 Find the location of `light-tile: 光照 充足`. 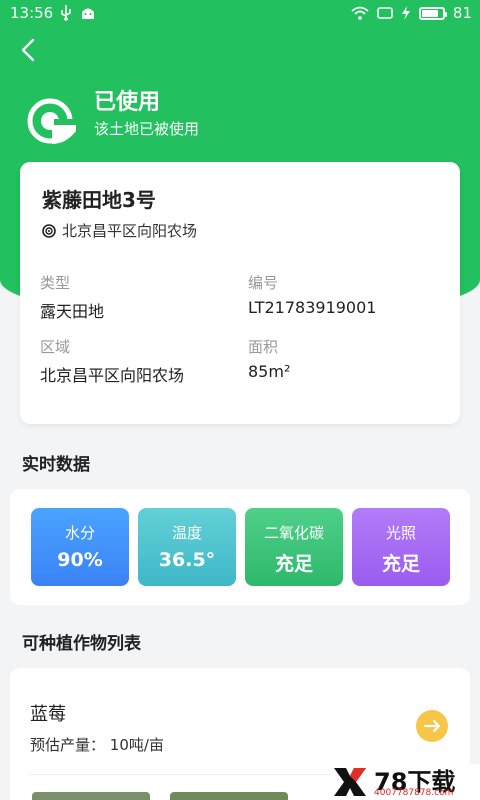

light-tile: 光照 充足 is located at coordinates (401, 547).